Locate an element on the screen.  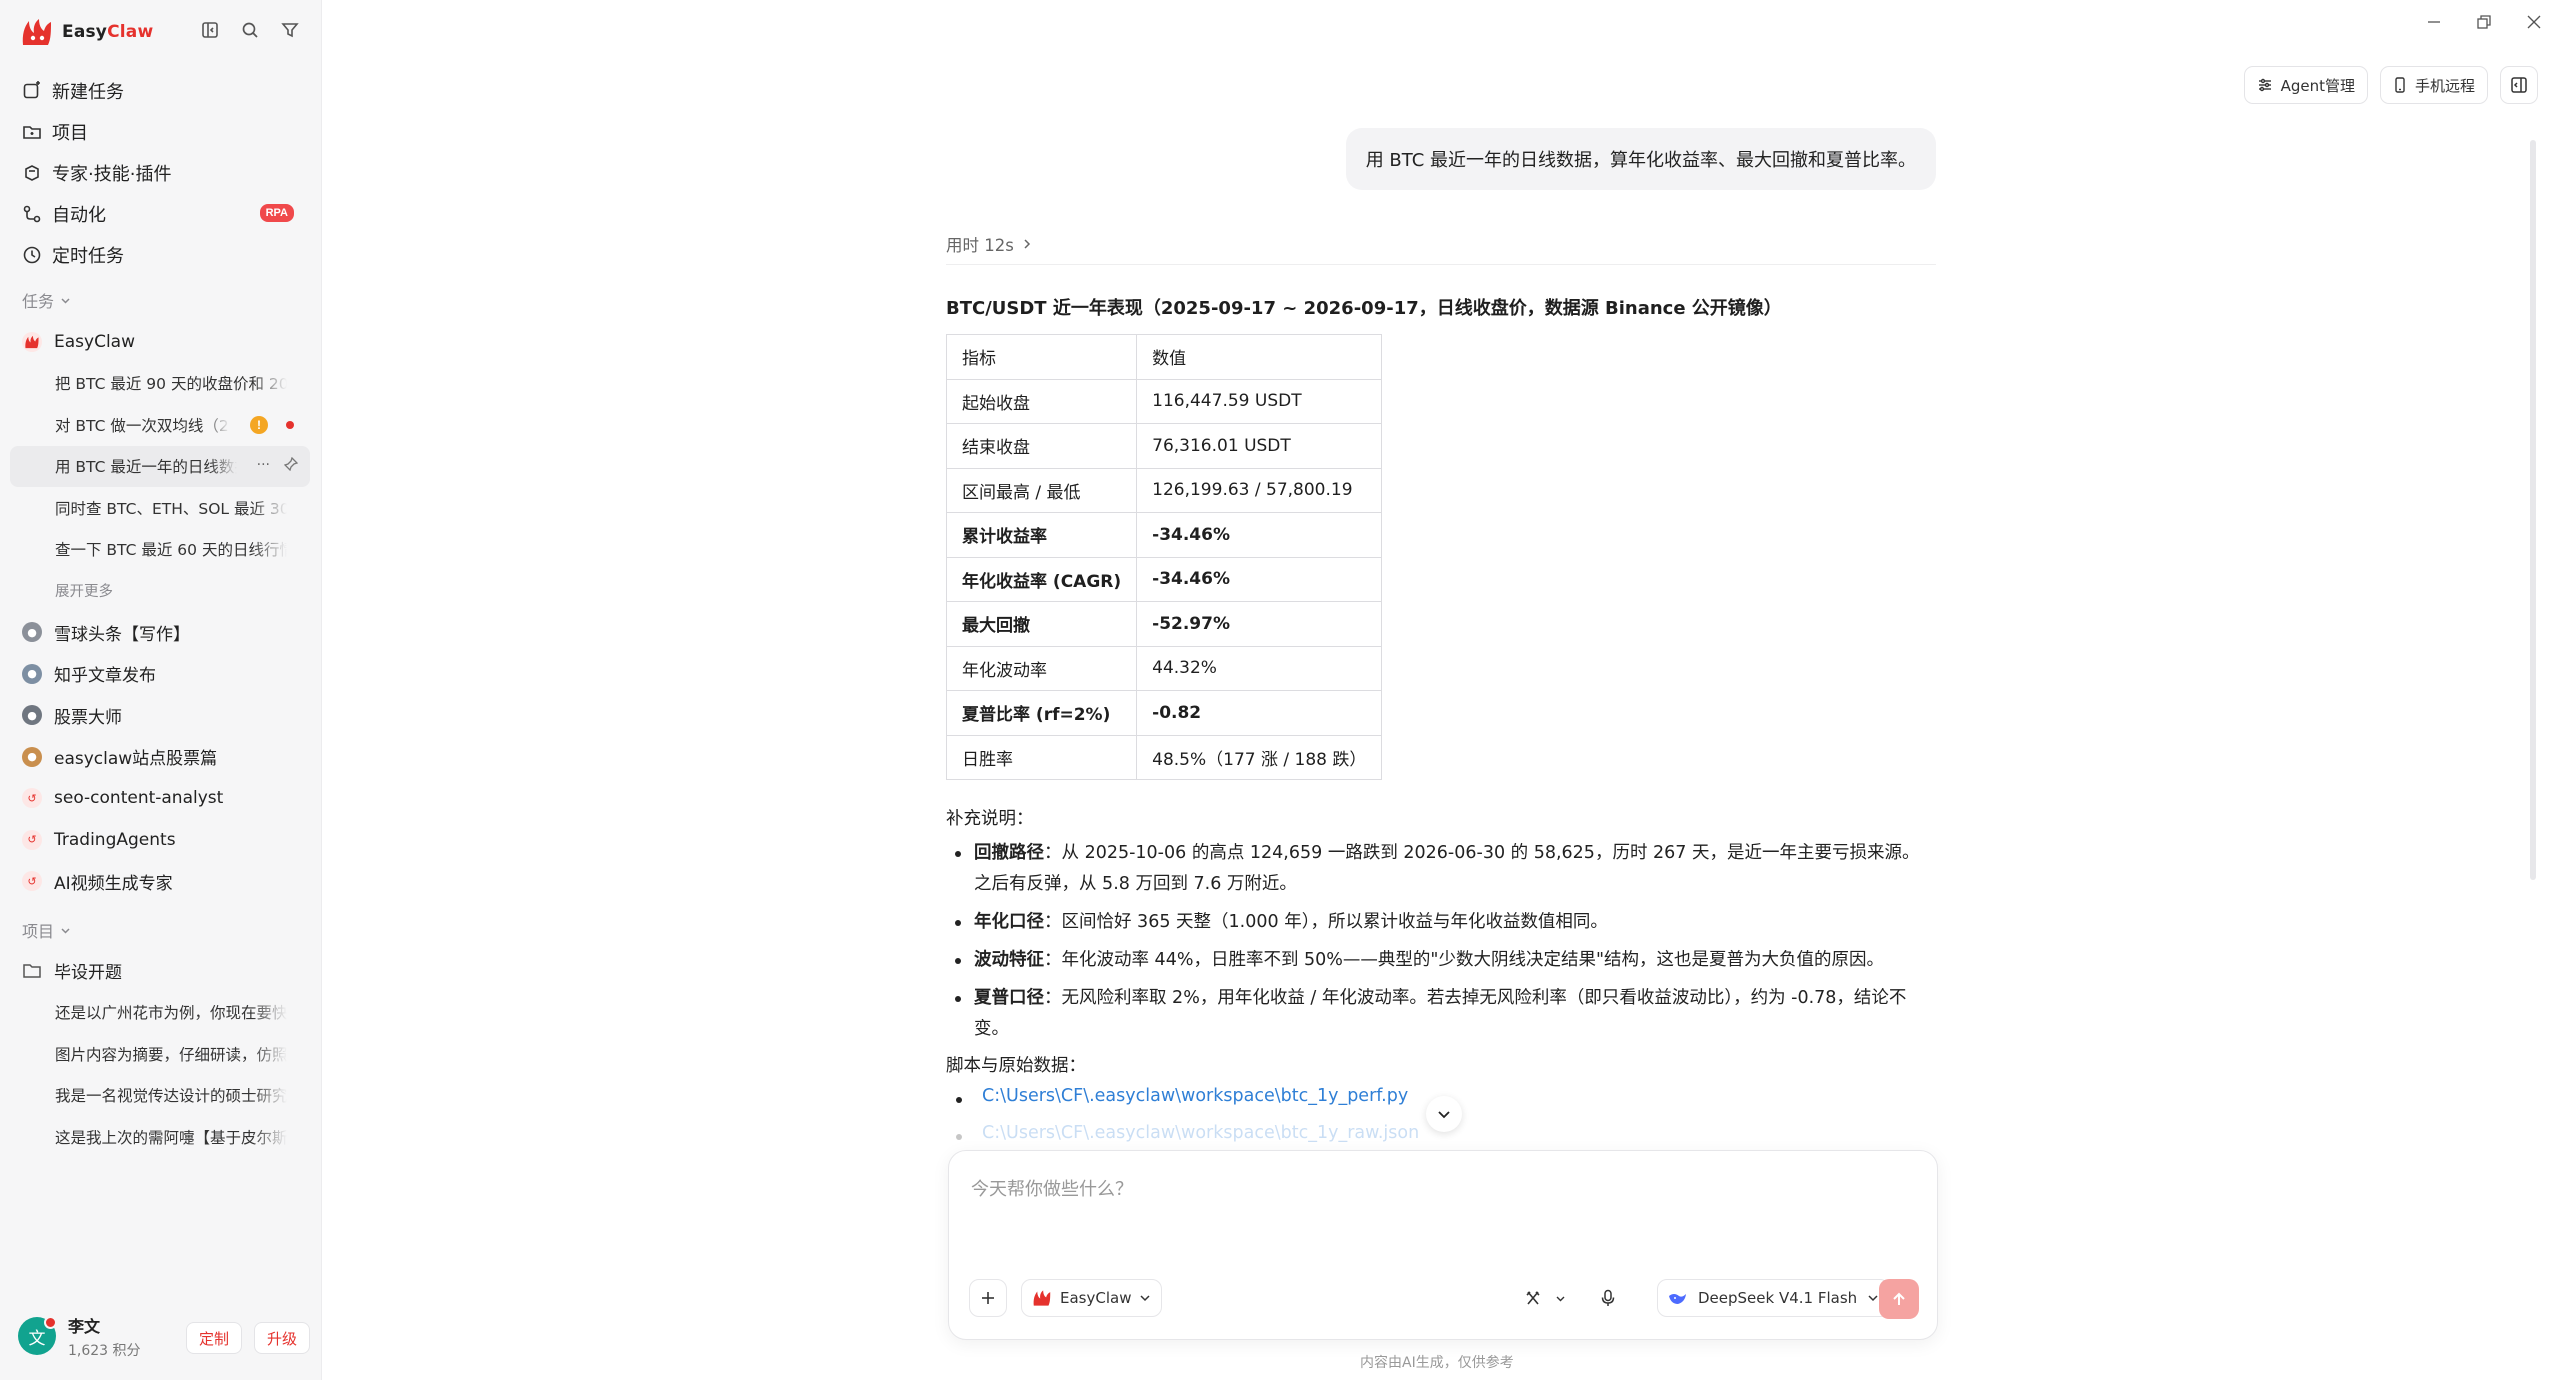
search-icon is located at coordinates (250, 30).